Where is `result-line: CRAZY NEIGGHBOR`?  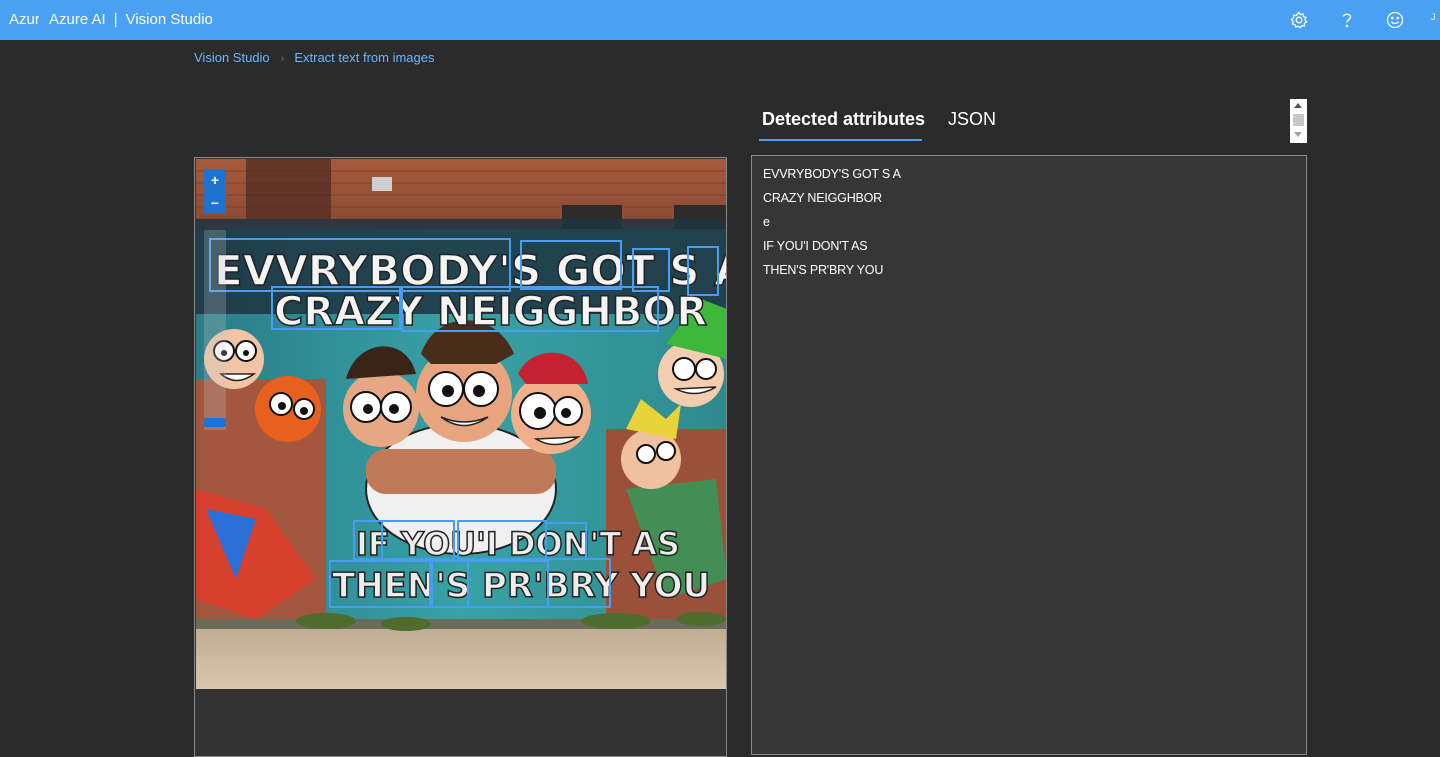 result-line: CRAZY NEIGGHBOR is located at coordinates (823, 198).